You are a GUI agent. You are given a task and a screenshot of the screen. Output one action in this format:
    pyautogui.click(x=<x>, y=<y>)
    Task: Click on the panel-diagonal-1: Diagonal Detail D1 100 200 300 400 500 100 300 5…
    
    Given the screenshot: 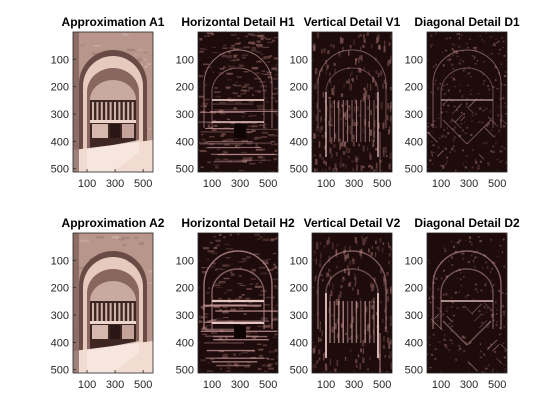 What is the action you would take?
    pyautogui.click(x=462, y=102)
    